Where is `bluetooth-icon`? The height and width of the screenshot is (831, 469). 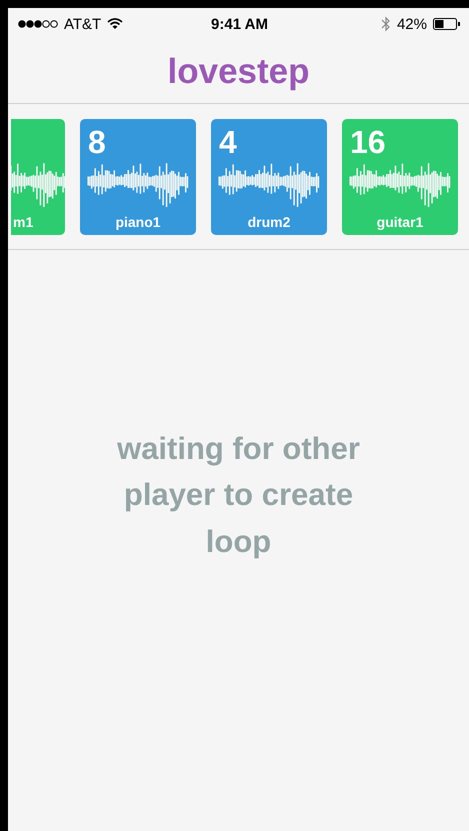
bluetooth-icon is located at coordinates (385, 24).